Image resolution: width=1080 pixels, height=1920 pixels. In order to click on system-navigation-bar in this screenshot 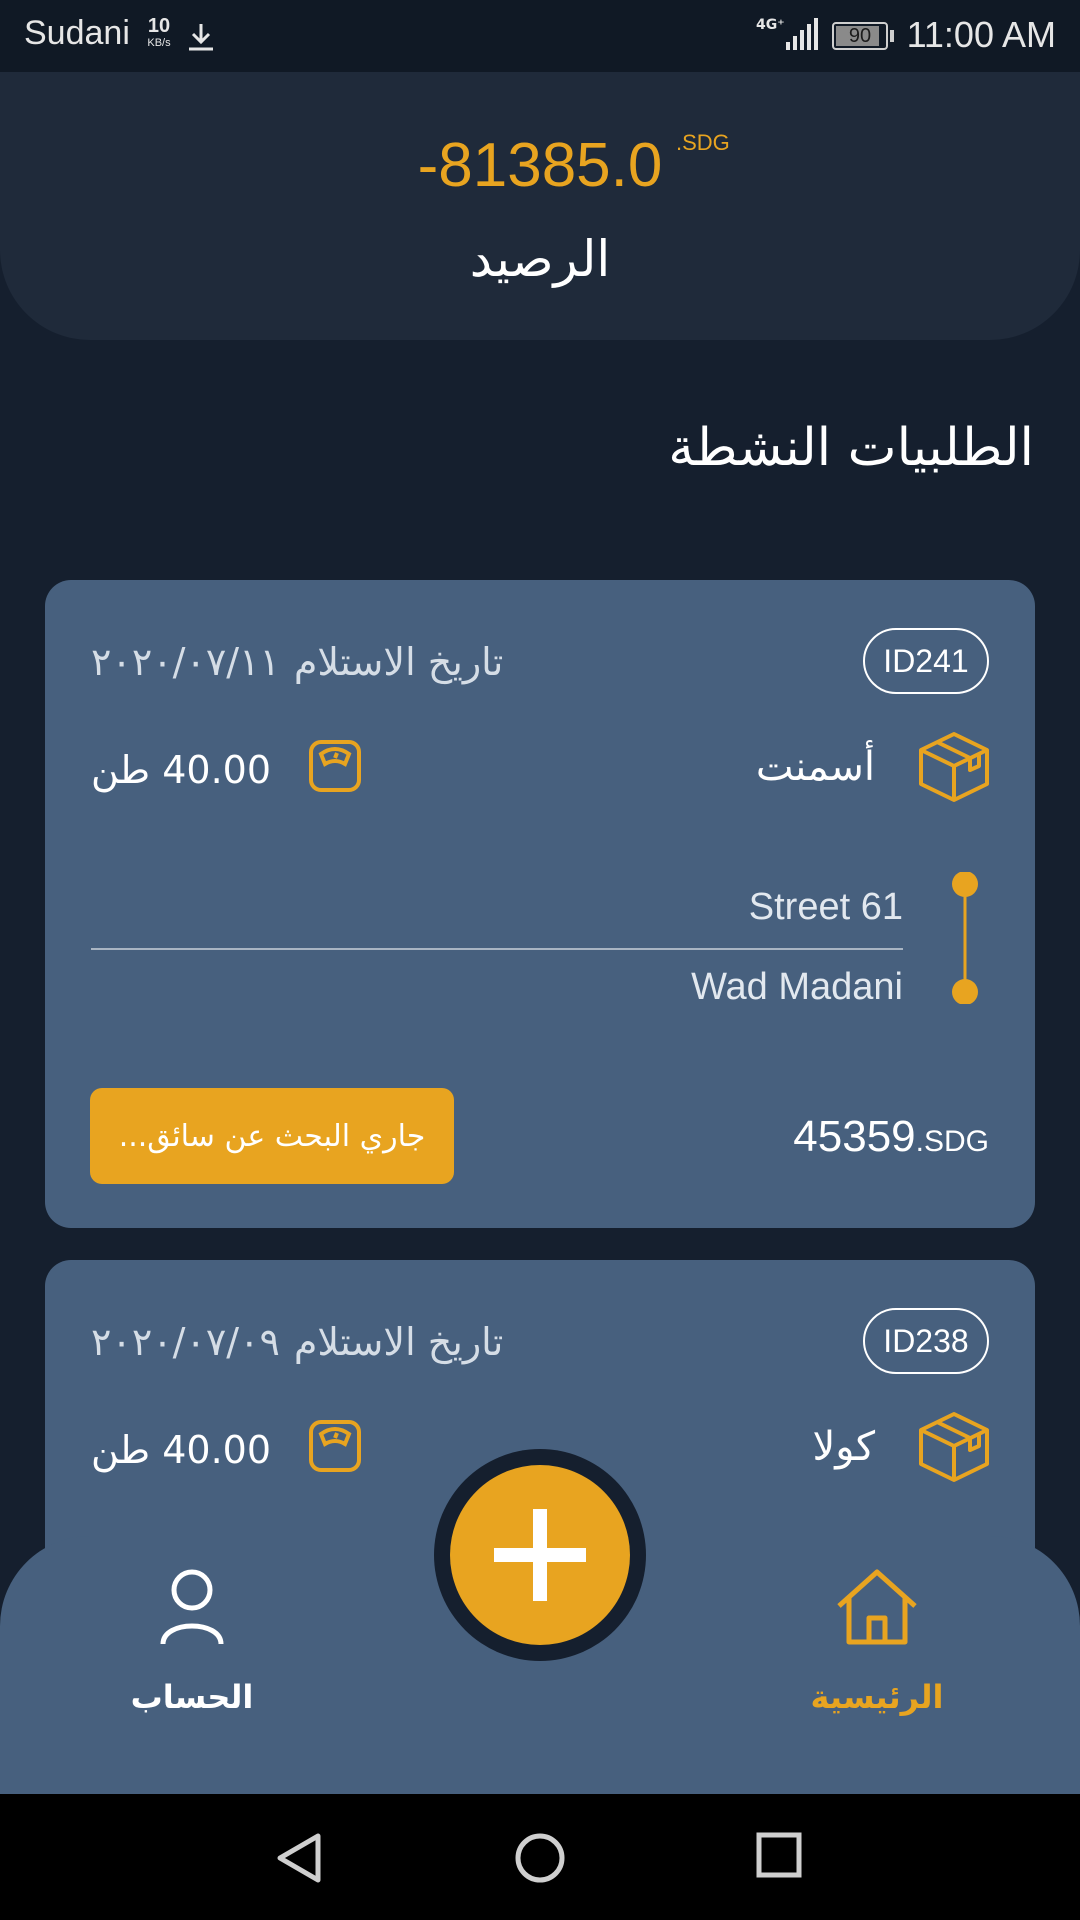, I will do `click(540, 1857)`.